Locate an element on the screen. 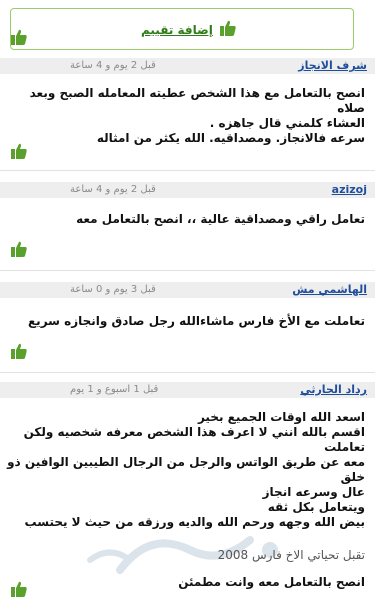 Image resolution: width=375 pixels, height=602 pixels. review-line: العشاء كلمني قال جاهزه . is located at coordinates (287, 123).